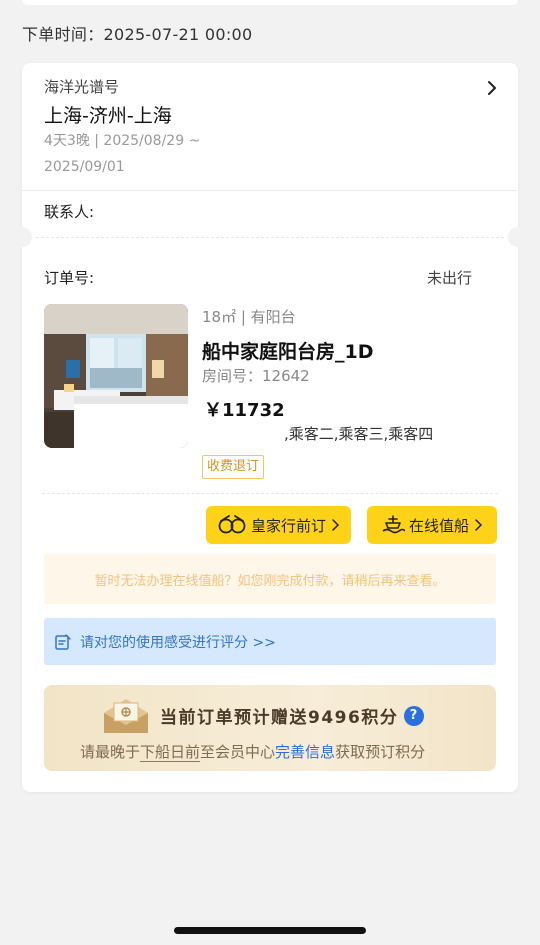 This screenshot has width=540, height=945. Describe the element at coordinates (232, 524) in the screenshot. I see `binoculars-icon` at that location.